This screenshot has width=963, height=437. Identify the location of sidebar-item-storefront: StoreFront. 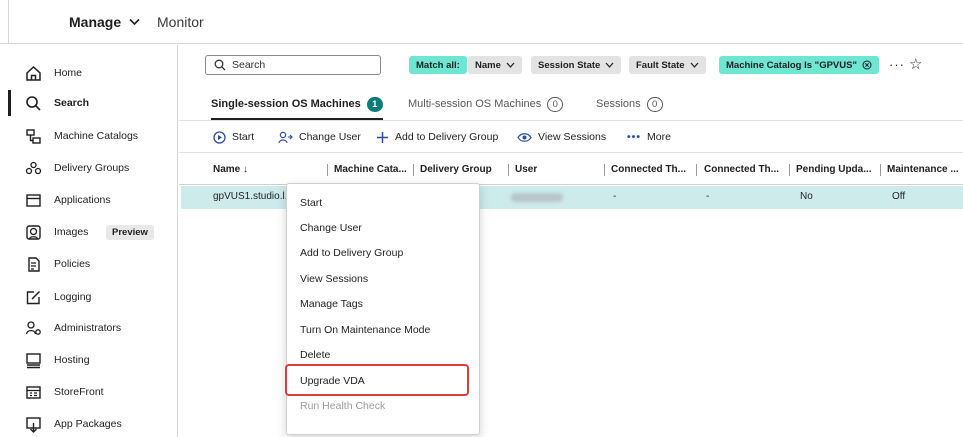
(89, 392).